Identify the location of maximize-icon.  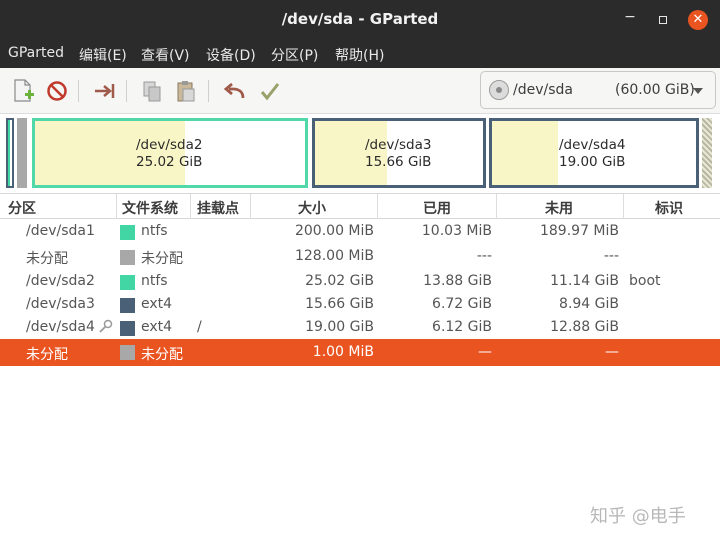
(663, 20).